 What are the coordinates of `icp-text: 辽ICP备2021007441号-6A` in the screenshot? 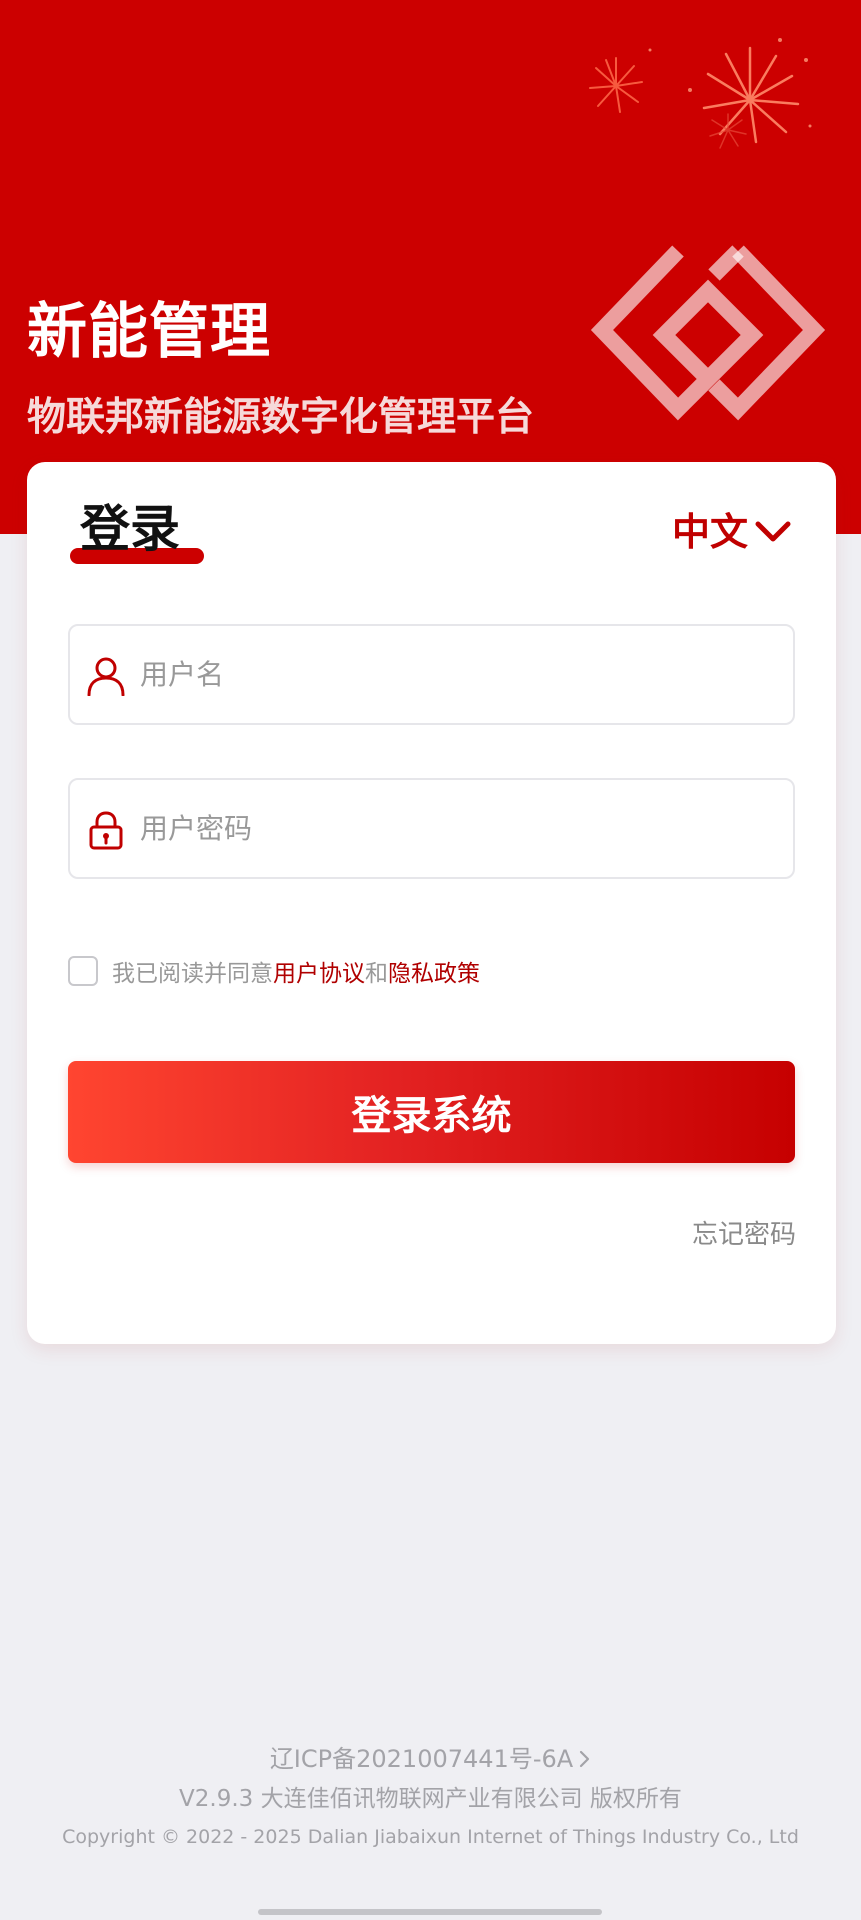 It's located at (421, 1759).